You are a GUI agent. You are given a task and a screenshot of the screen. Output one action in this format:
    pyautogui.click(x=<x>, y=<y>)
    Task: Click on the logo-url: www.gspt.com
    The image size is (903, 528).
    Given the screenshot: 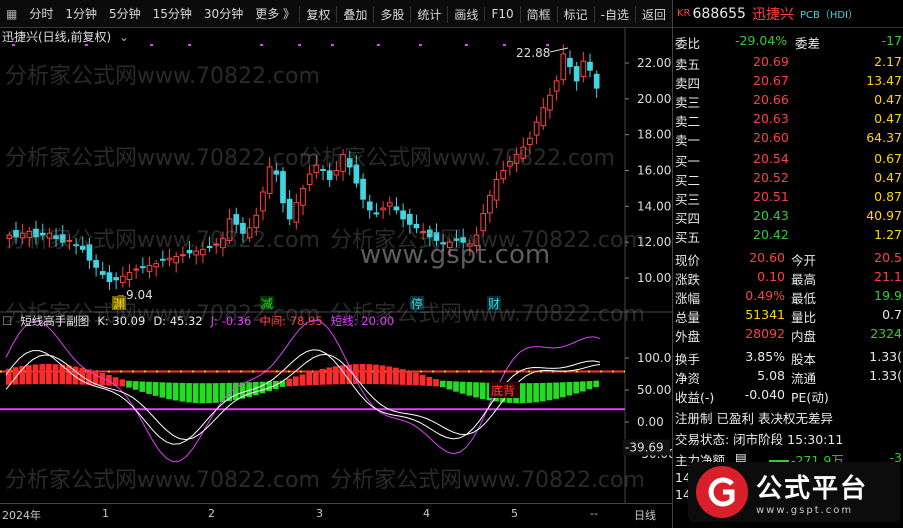 What is the action you would take?
    pyautogui.click(x=805, y=510)
    